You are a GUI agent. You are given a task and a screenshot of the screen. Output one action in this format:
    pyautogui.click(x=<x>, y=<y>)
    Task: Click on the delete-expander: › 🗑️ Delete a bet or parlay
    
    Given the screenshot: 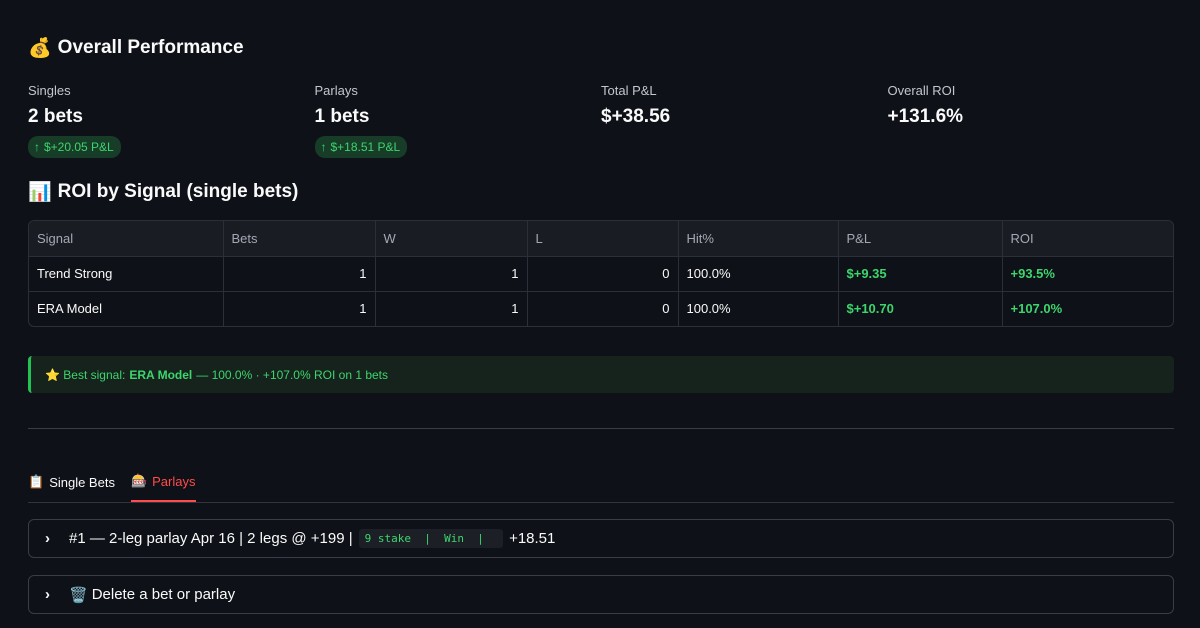 What is the action you would take?
    pyautogui.click(x=601, y=594)
    